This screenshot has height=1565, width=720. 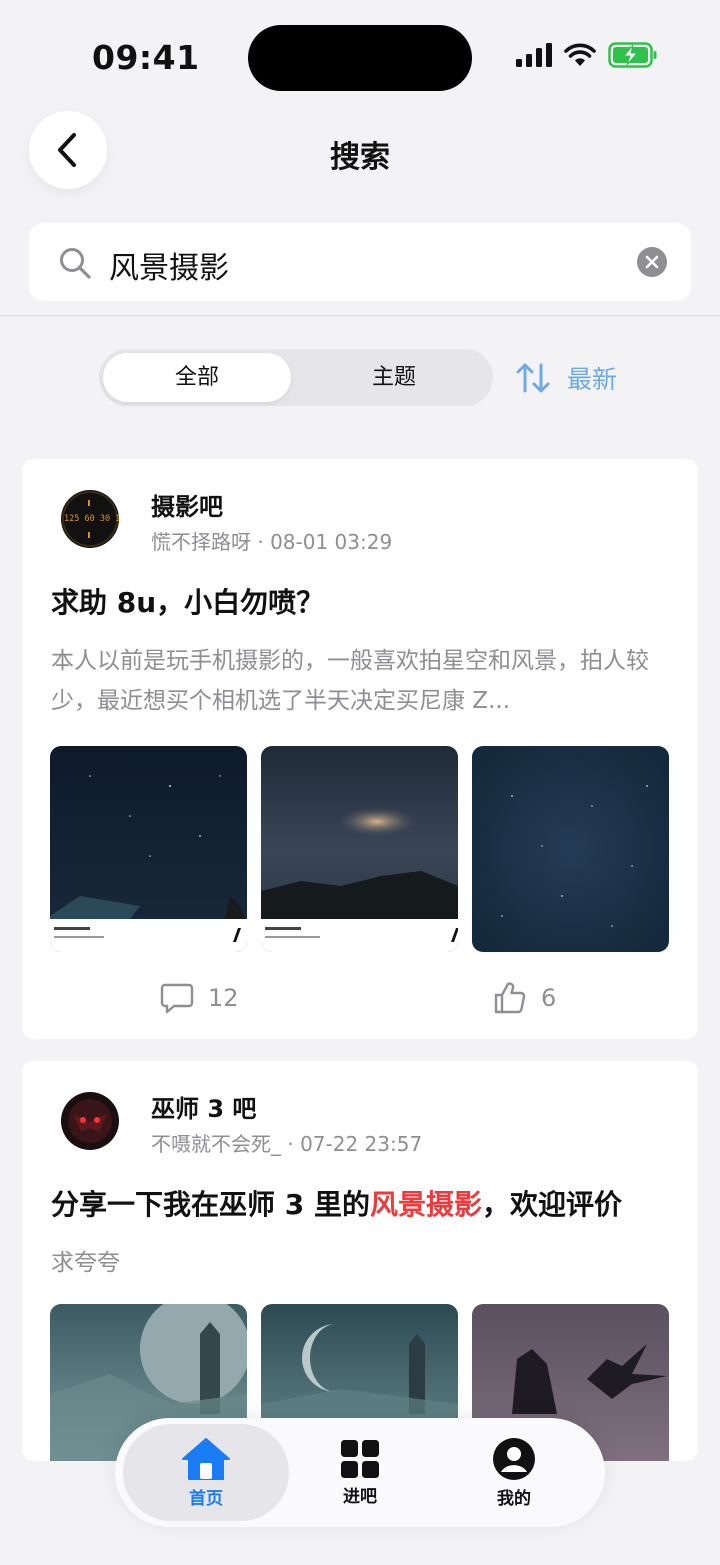 I want to click on svg-text: 125 60 30 15, so click(x=91, y=519).